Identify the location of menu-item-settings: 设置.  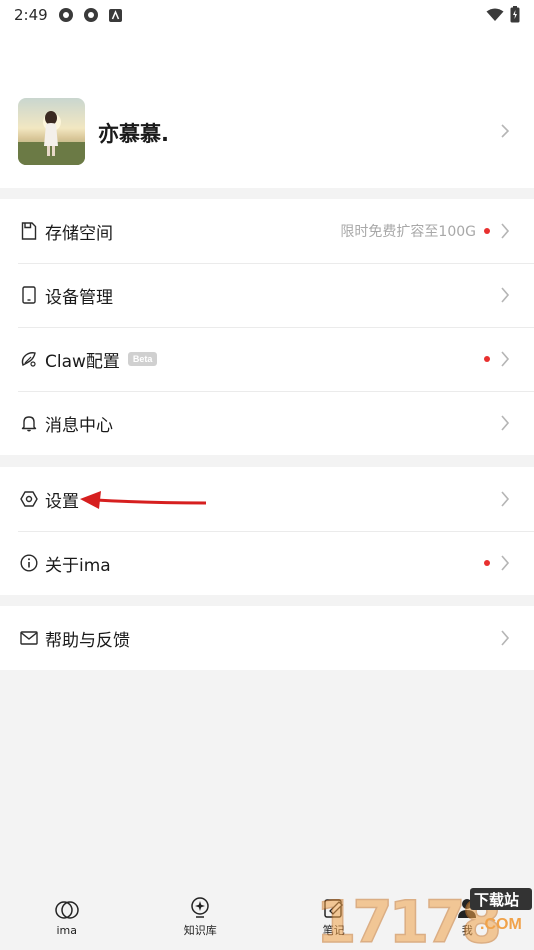
(267, 499).